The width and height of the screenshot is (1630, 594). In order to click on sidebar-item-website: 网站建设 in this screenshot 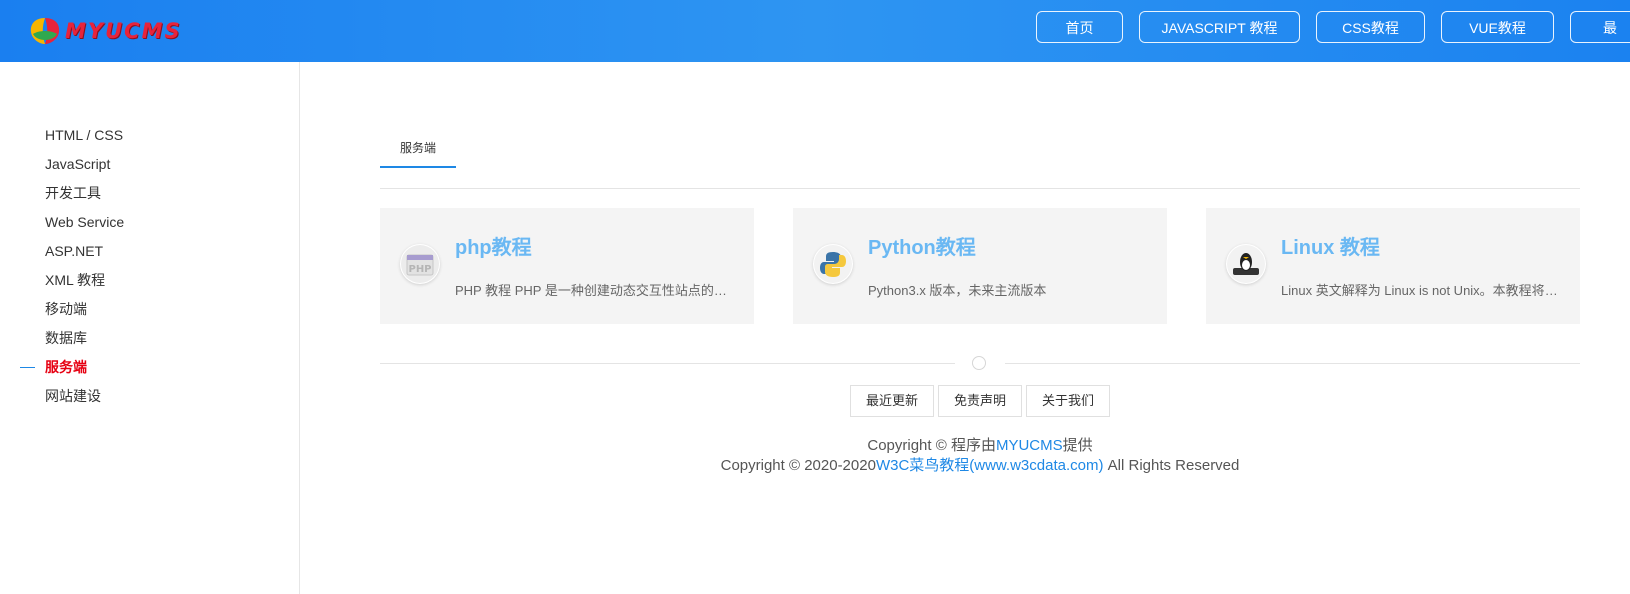, I will do `click(62, 396)`.